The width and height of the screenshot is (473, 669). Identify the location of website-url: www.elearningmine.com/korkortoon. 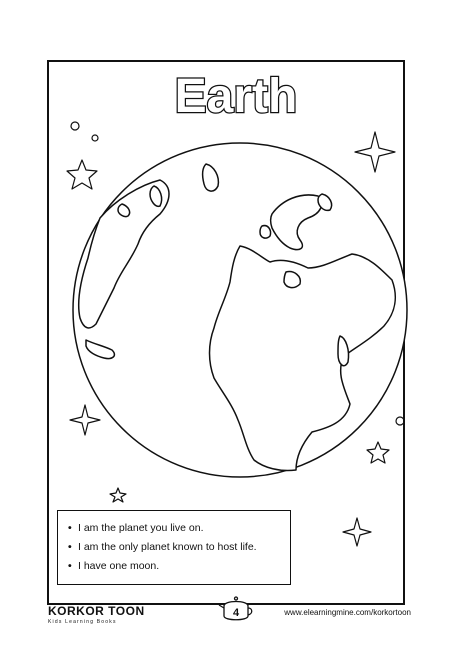
(347, 612).